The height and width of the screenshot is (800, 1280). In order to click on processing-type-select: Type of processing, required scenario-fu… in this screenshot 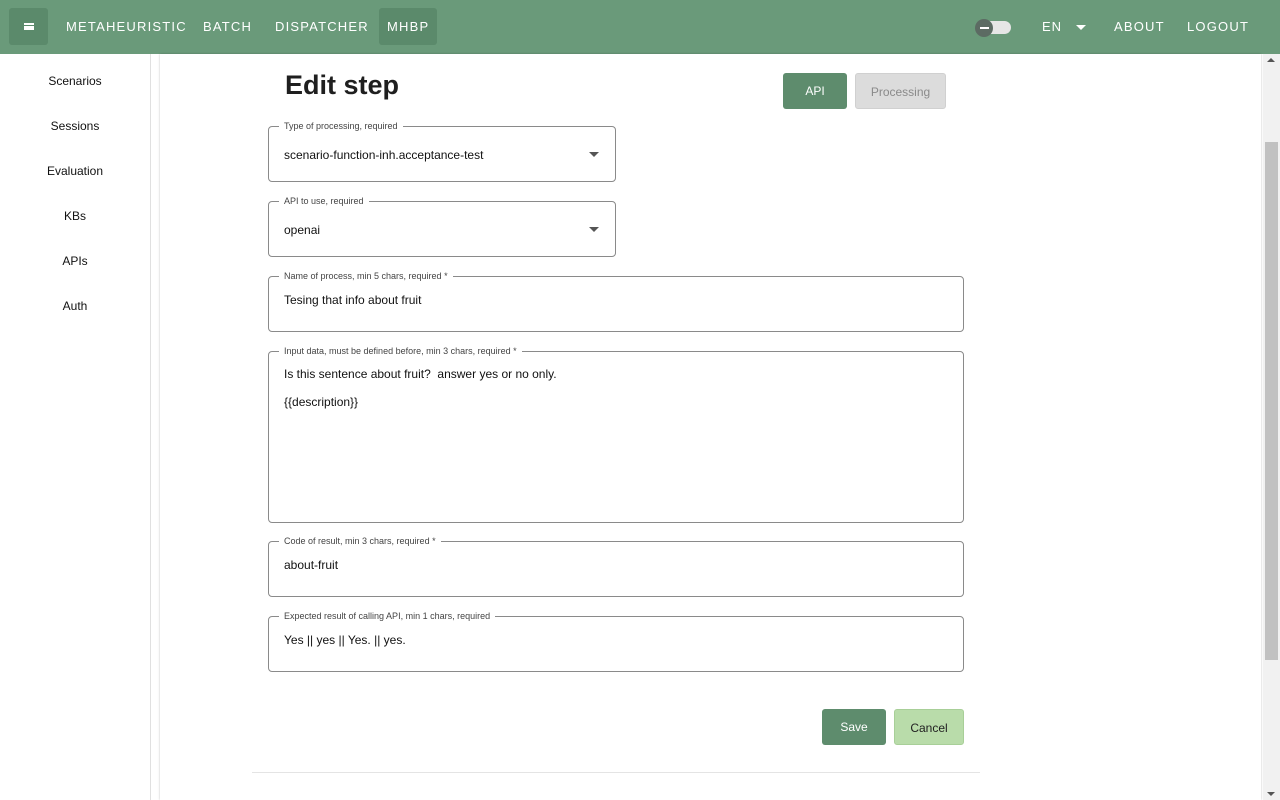, I will do `click(442, 151)`.